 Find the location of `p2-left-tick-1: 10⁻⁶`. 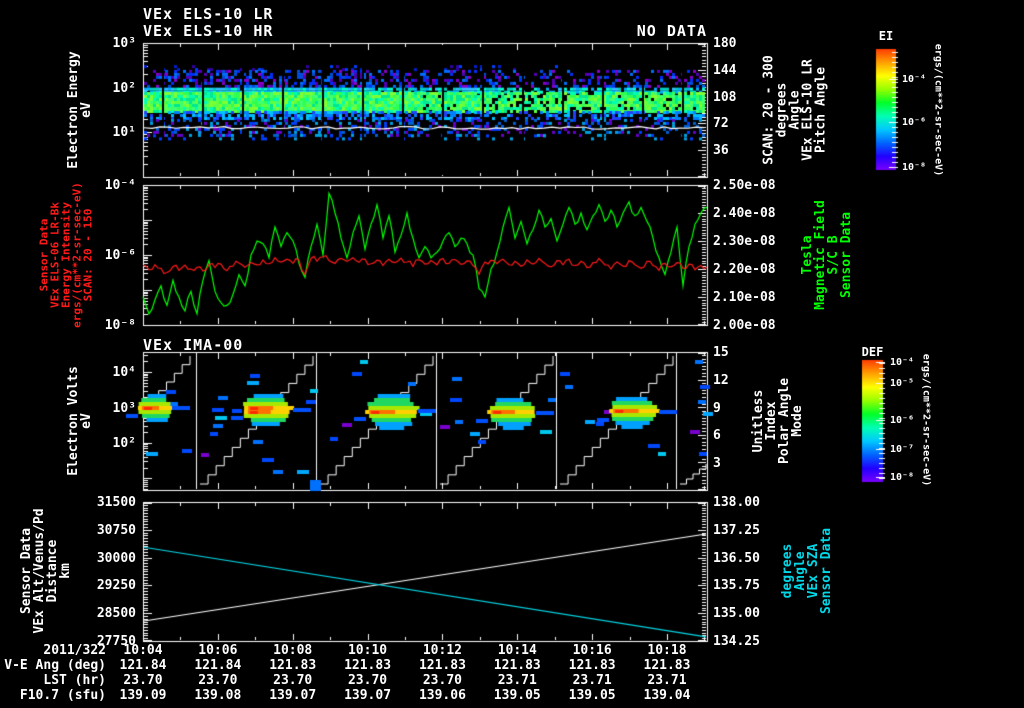

p2-left-tick-1: 10⁻⁶ is located at coordinates (120, 255).